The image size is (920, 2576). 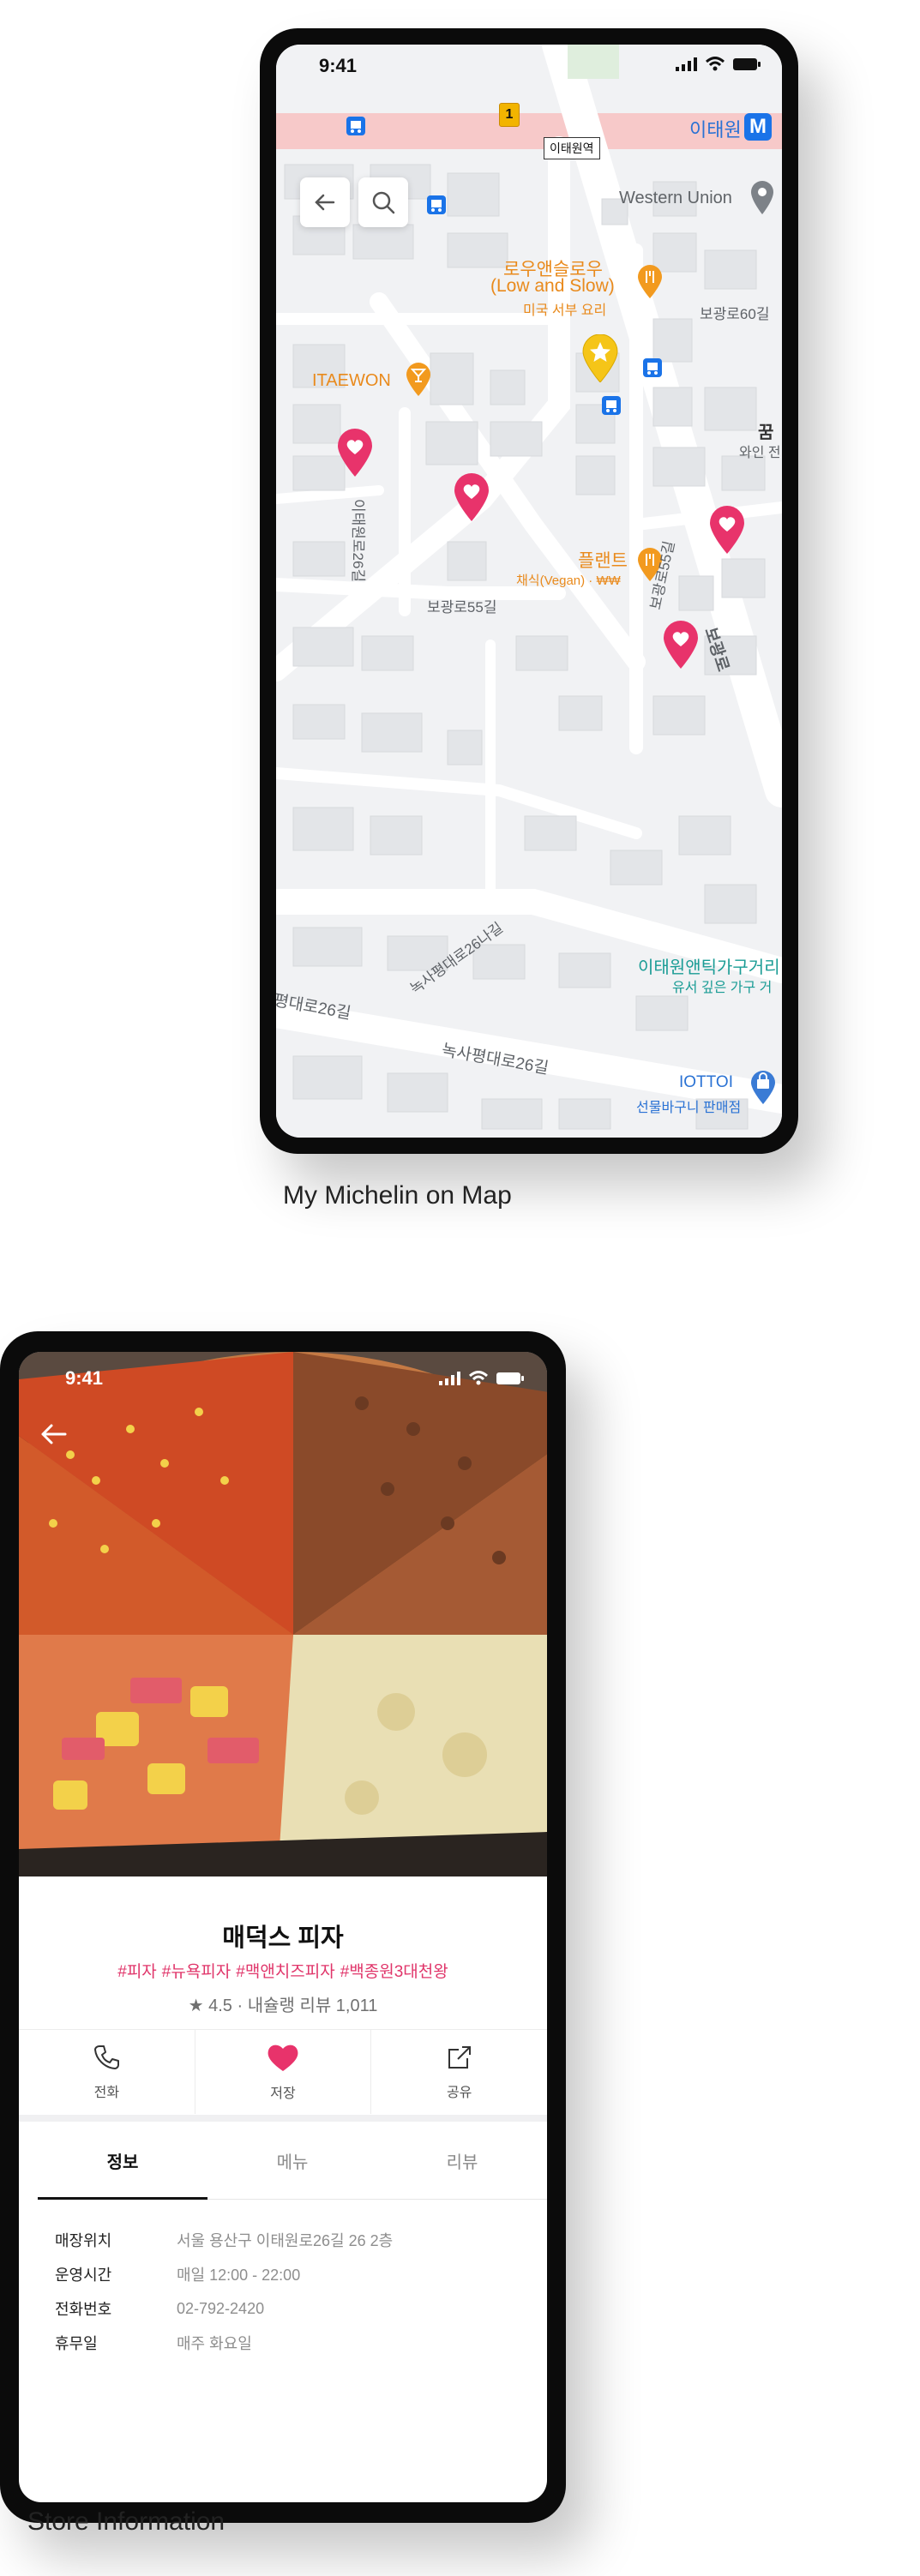 I want to click on info-key: 매장위치, so click(x=84, y=2240).